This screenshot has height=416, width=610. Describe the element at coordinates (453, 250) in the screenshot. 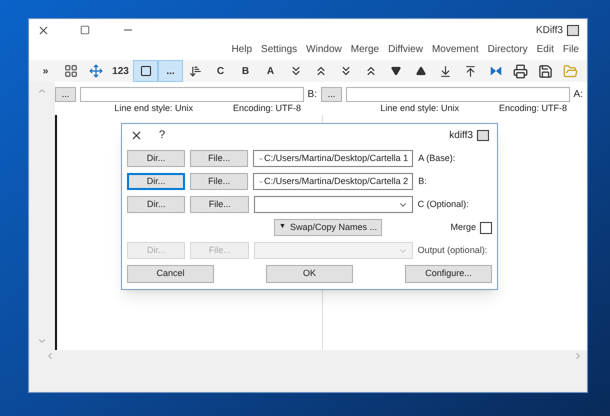

I see `row-label: Output (optional):` at that location.